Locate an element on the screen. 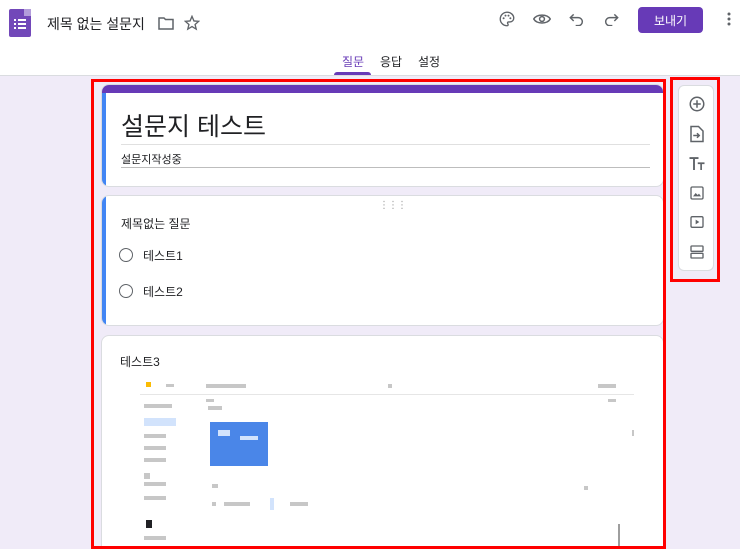 Image resolution: width=740 pixels, height=549 pixels. option-item: 테스트2 is located at coordinates (151, 291).